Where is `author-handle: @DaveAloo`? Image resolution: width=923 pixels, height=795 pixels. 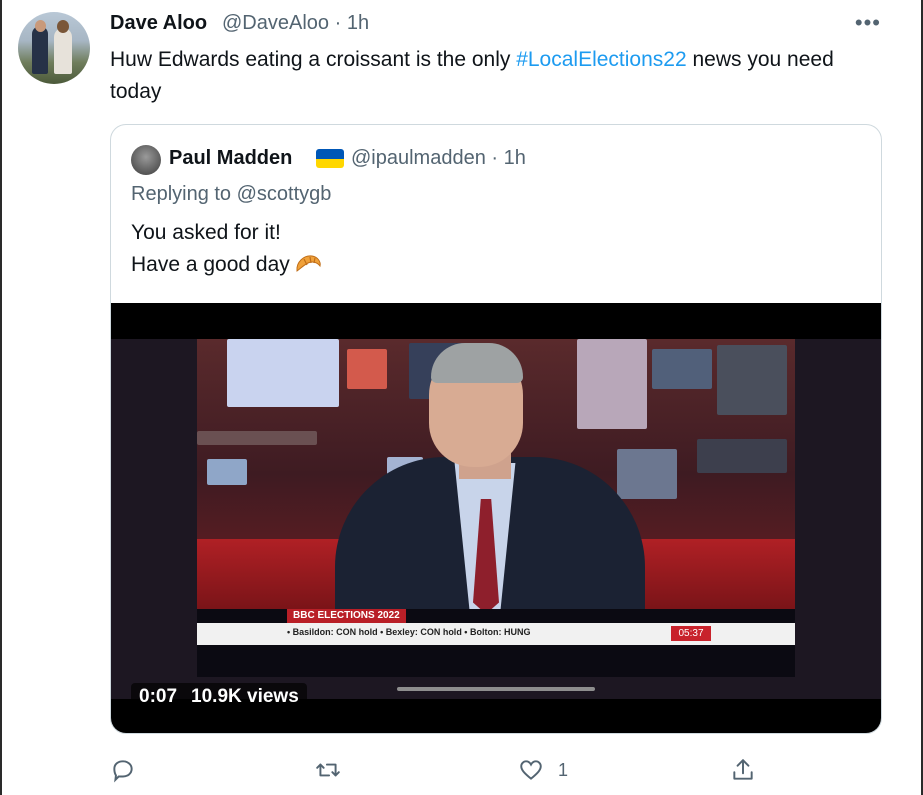 author-handle: @DaveAloo is located at coordinates (275, 23).